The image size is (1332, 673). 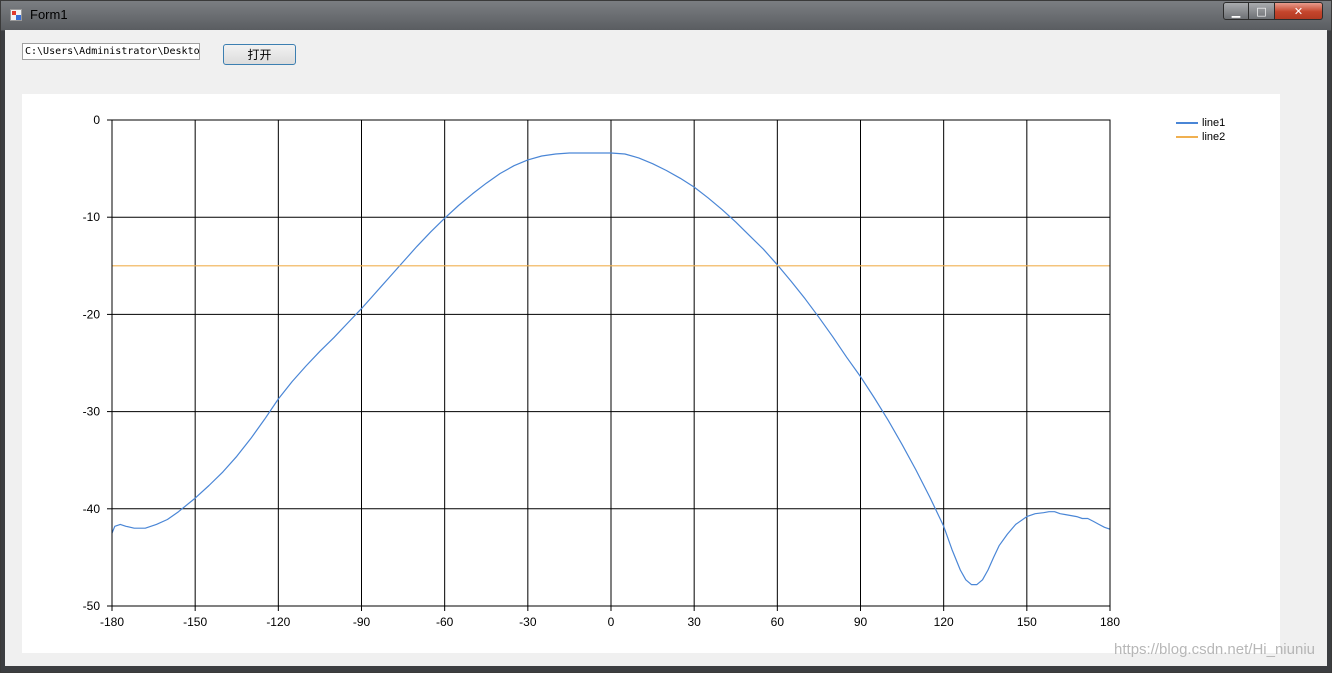 What do you see at coordinates (92, 314) in the screenshot?
I see `y-tick-label: -20` at bounding box center [92, 314].